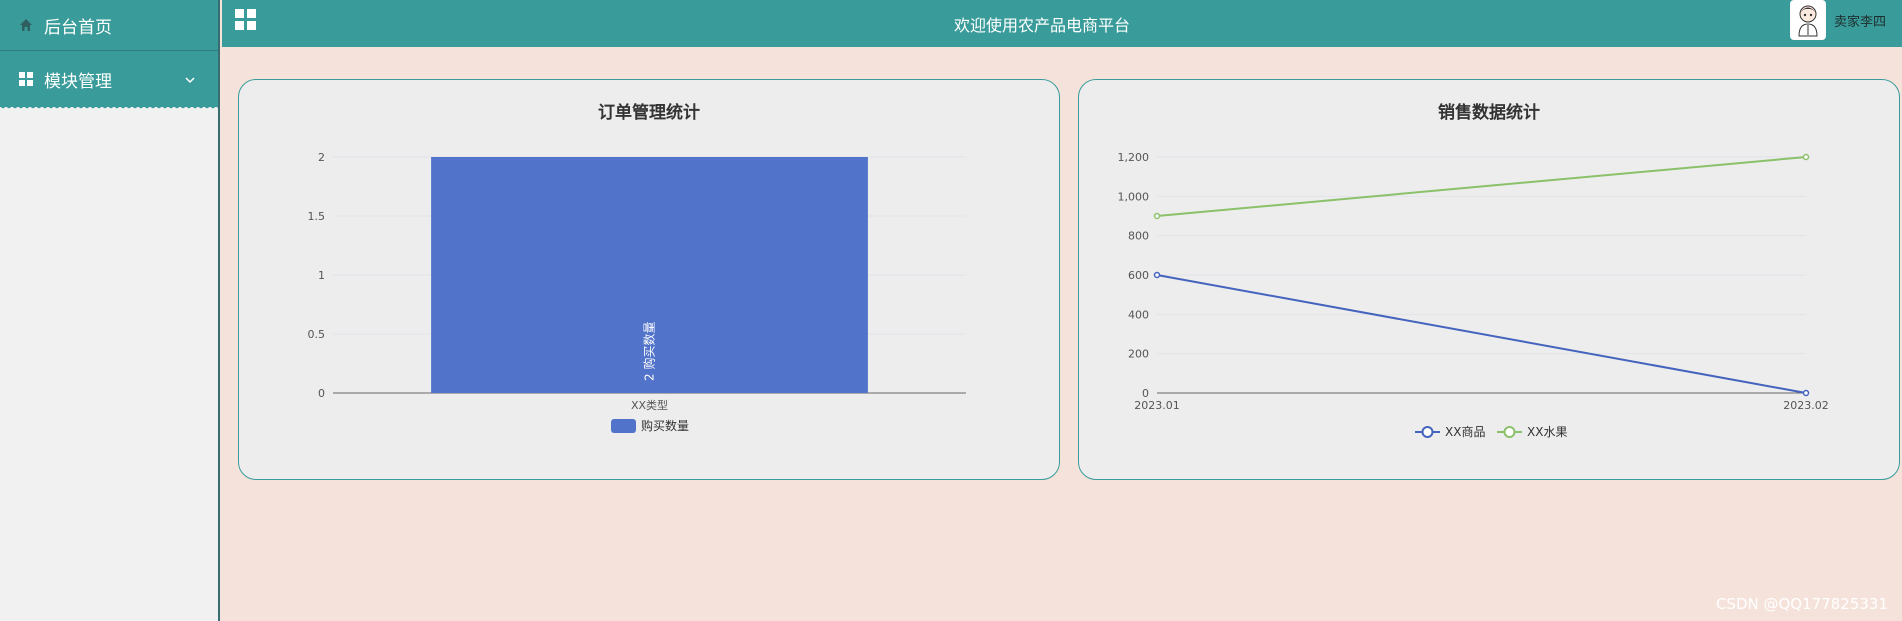 The image size is (1902, 621). What do you see at coordinates (665, 425) in the screenshot?
I see `legend-label: 购买数量` at bounding box center [665, 425].